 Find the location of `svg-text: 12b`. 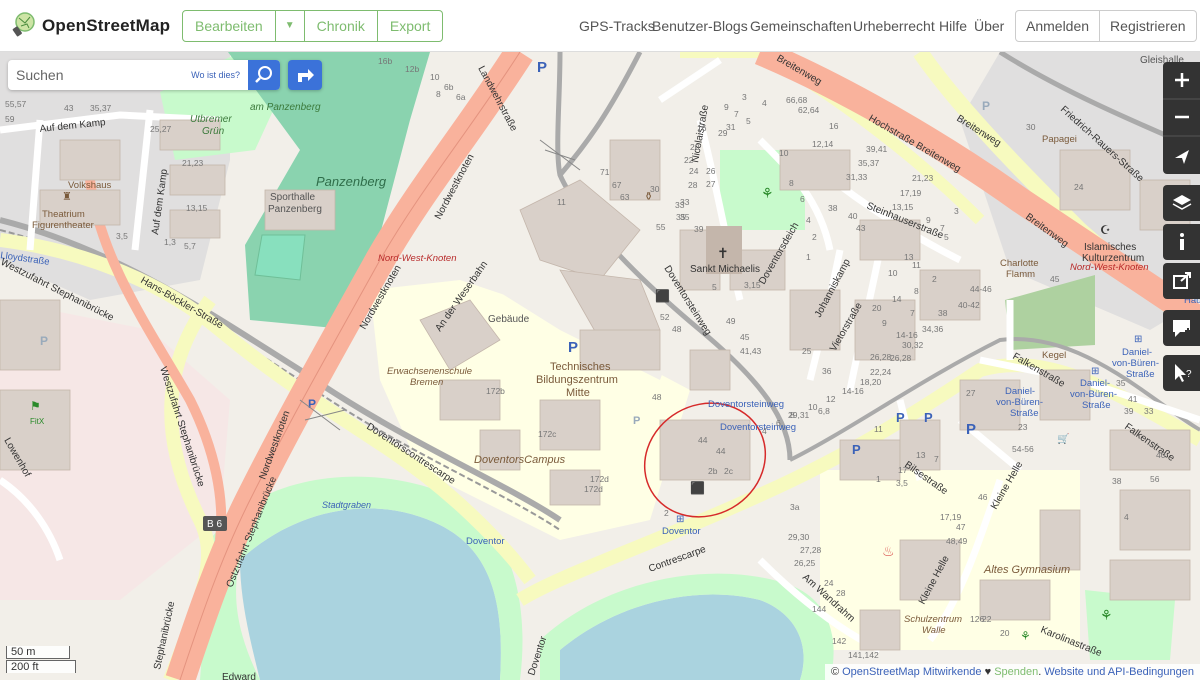

svg-text: 12b is located at coordinates (412, 69).